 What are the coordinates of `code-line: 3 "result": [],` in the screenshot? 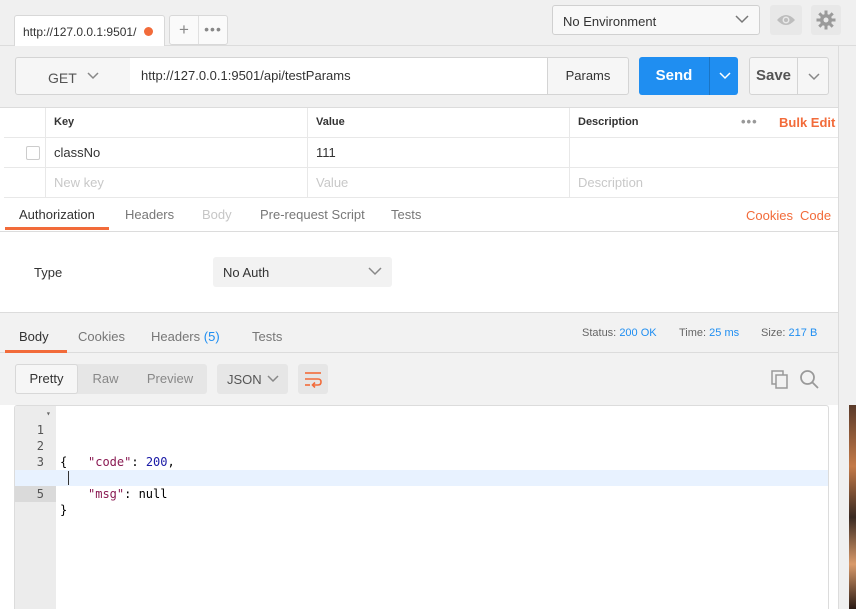 It's located at (421, 461).